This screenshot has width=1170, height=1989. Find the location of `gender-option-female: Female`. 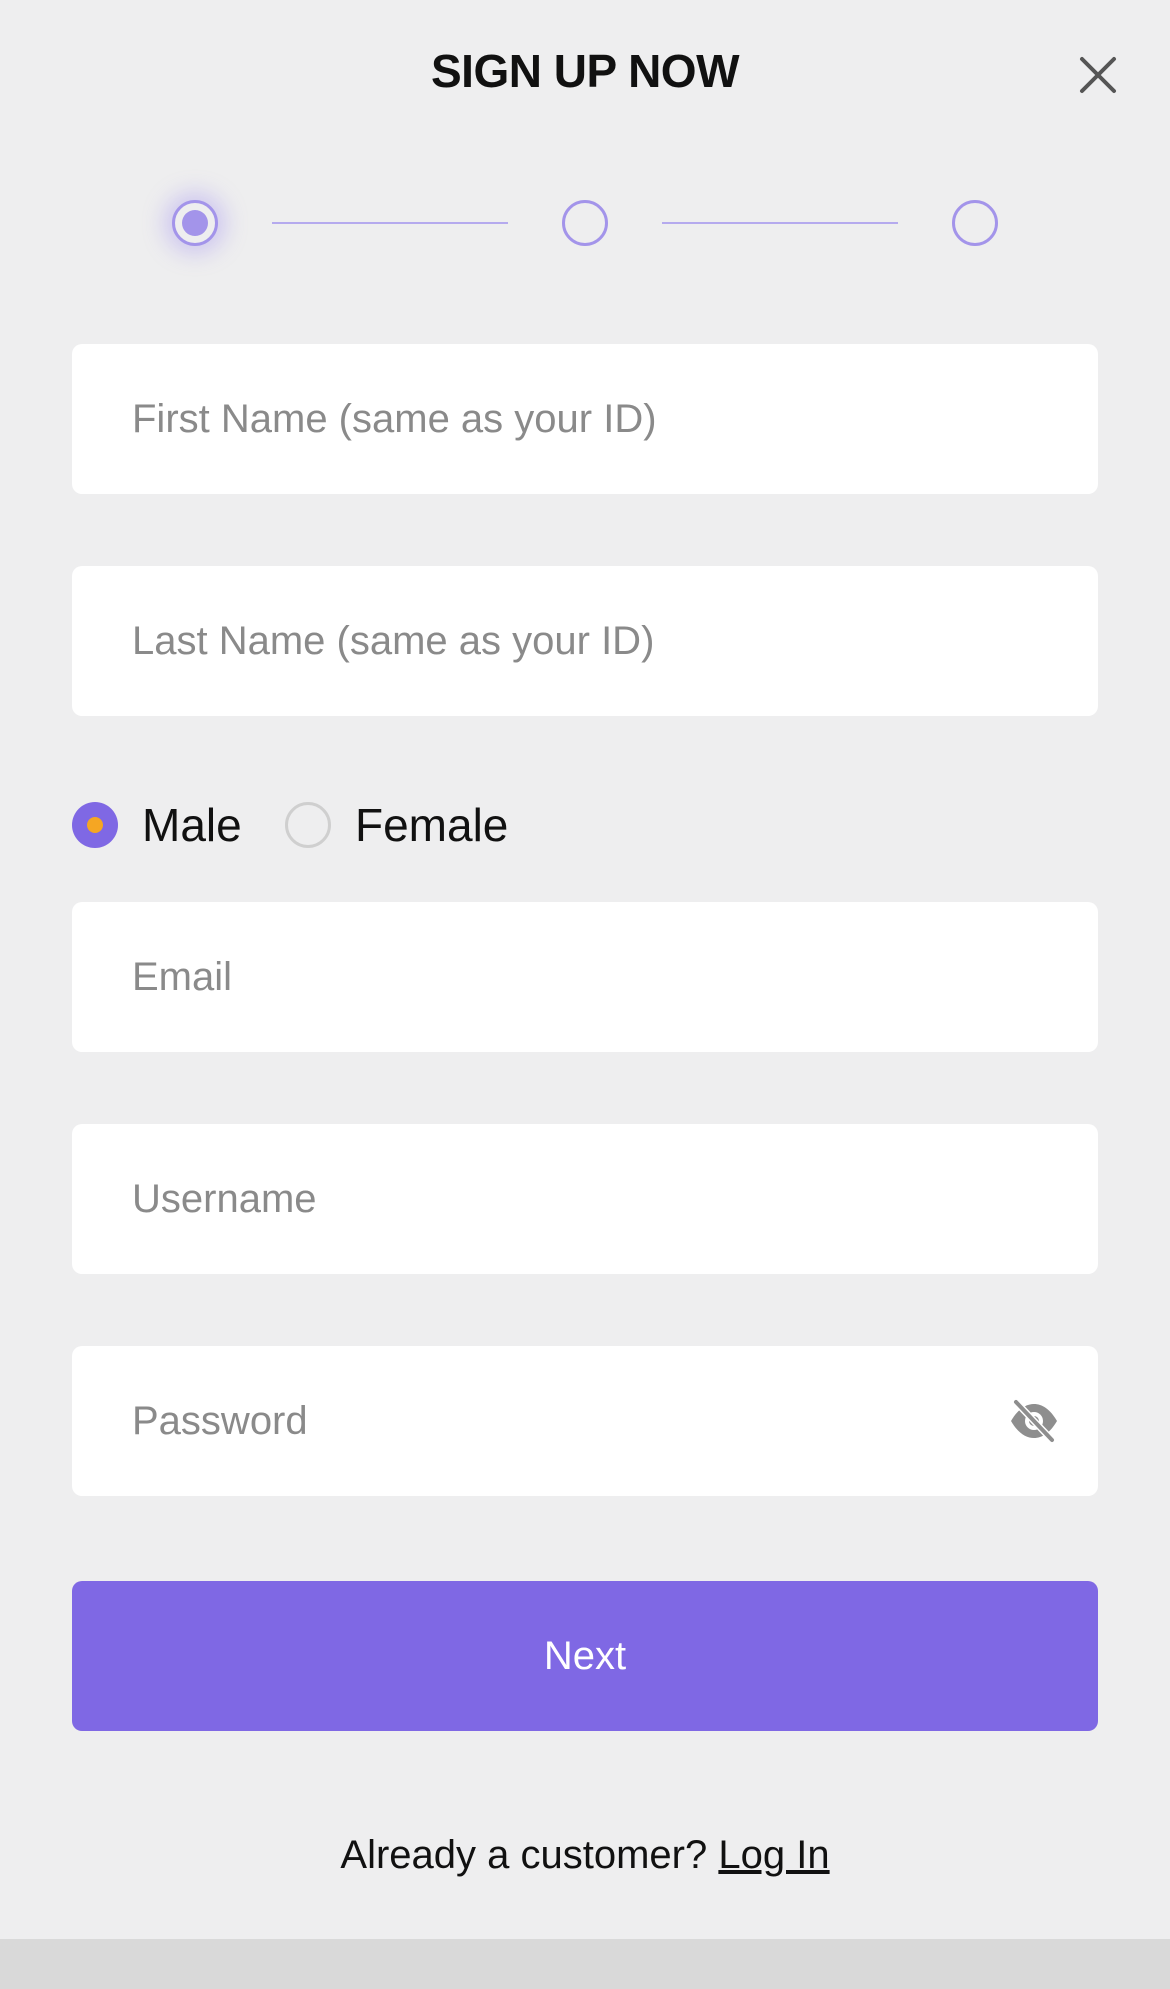

gender-option-female: Female is located at coordinates (396, 825).